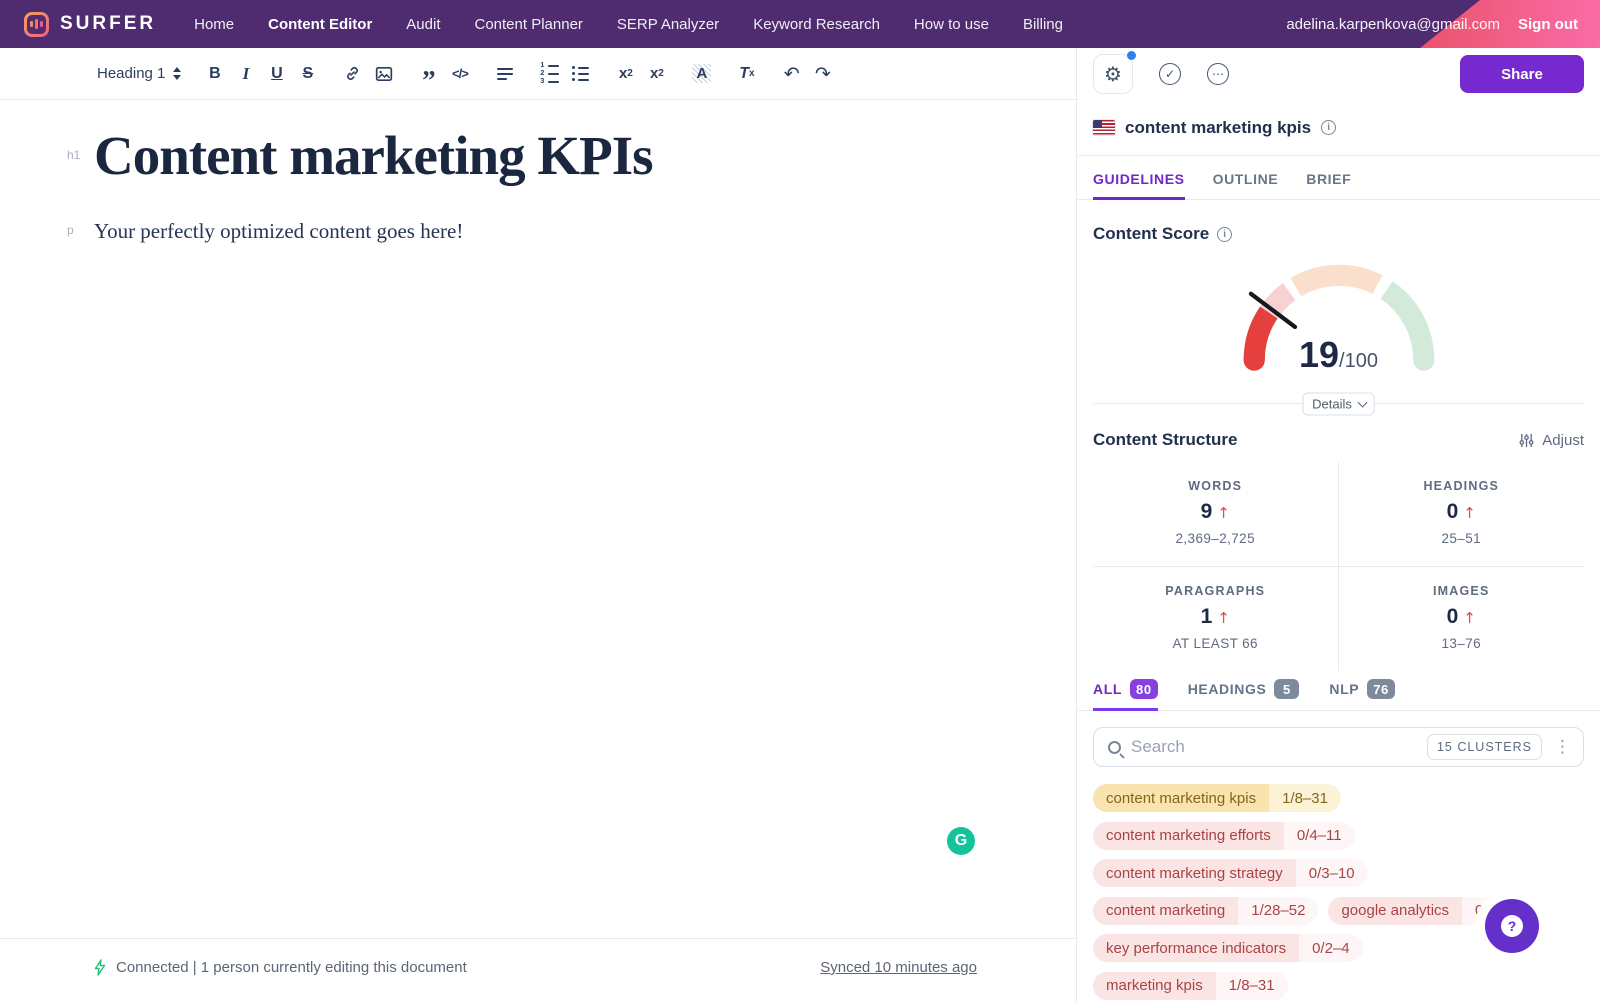  What do you see at coordinates (1461, 514) in the screenshot?
I see `stat-headings: HEADINGS 0 ↑ 25–51` at bounding box center [1461, 514].